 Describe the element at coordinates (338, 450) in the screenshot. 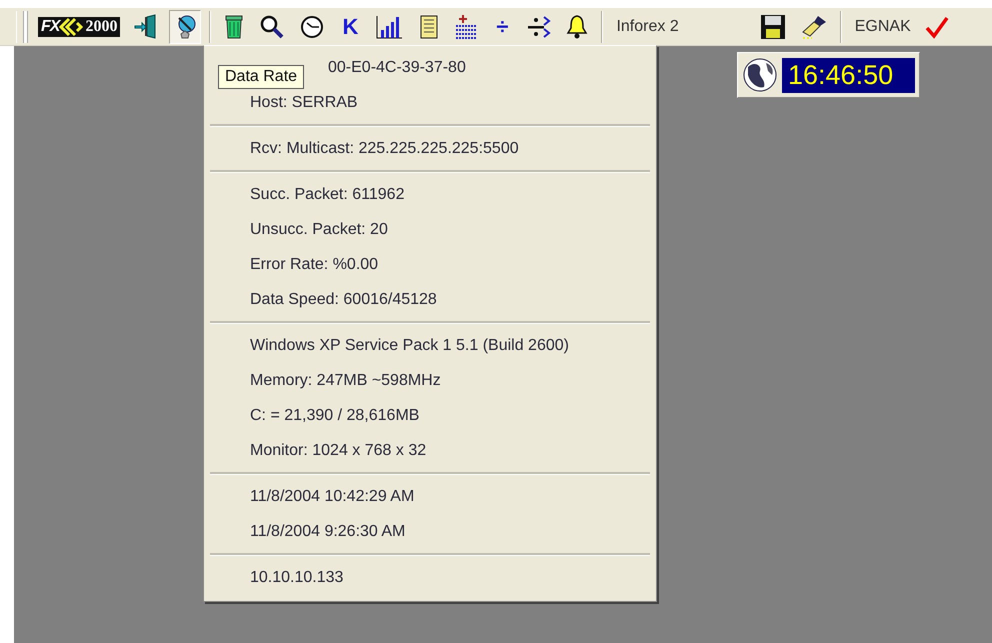

I see `menu-item: Monitor: 1024 x 768 x 32` at that location.